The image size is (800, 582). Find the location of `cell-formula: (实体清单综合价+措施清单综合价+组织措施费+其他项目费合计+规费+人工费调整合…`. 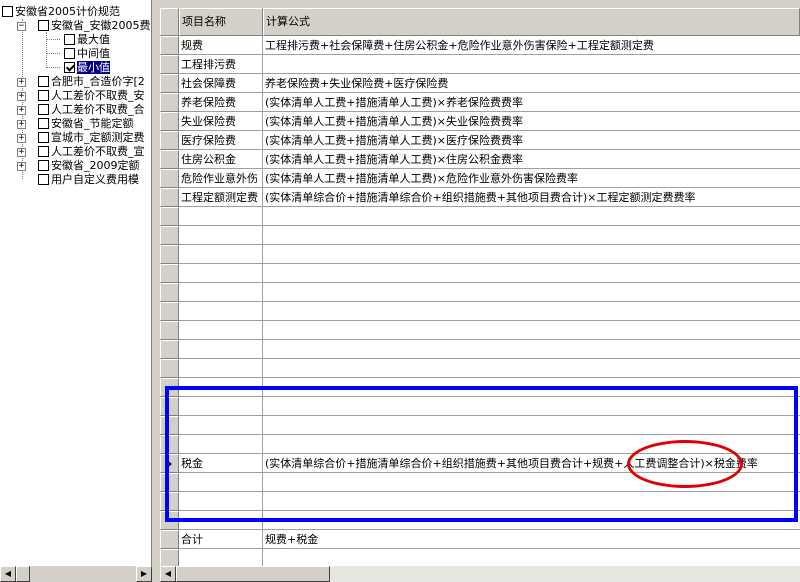

cell-formula: (实体清单综合价+措施清单综合价+组织措施费+其他项目费合计+规费+人工费调整合… is located at coordinates (531, 463).